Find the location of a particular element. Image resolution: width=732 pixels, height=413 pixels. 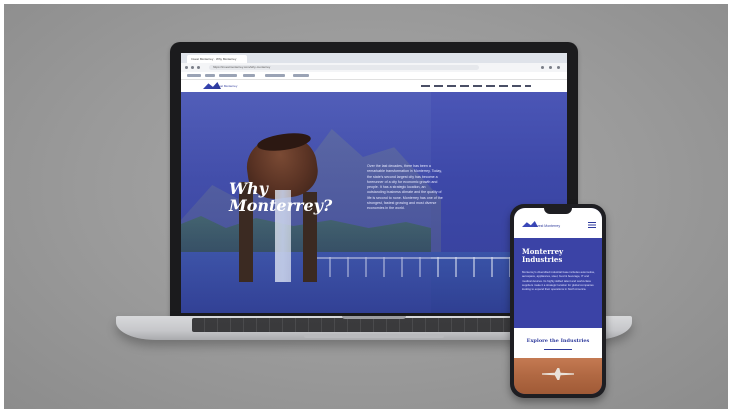

forward-icon is located at coordinates (192, 67).